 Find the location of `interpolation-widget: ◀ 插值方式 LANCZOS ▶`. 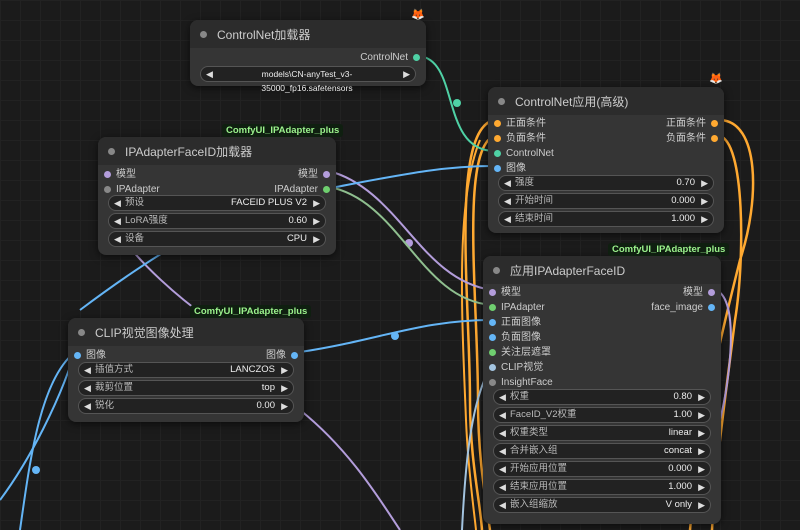

interpolation-widget: ◀ 插值方式 LANCZOS ▶ is located at coordinates (186, 370).